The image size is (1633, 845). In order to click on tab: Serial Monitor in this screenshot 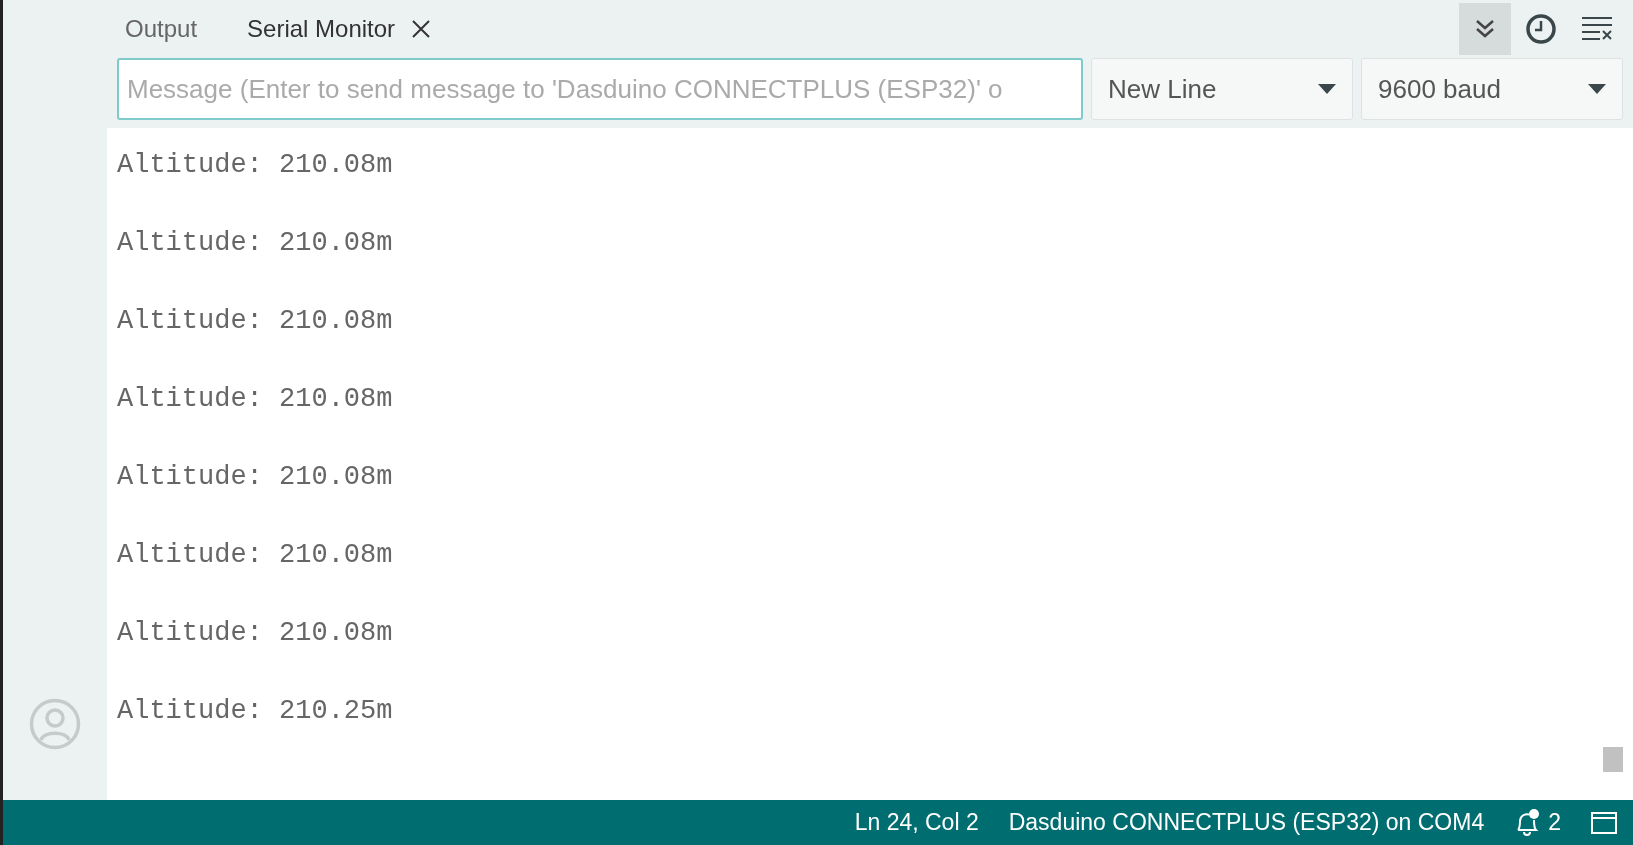, I will do `click(344, 29)`.